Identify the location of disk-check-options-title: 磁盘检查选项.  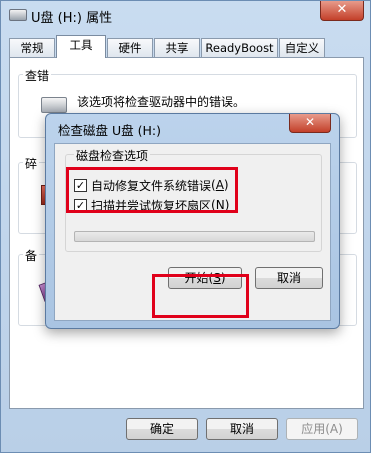
(112, 155).